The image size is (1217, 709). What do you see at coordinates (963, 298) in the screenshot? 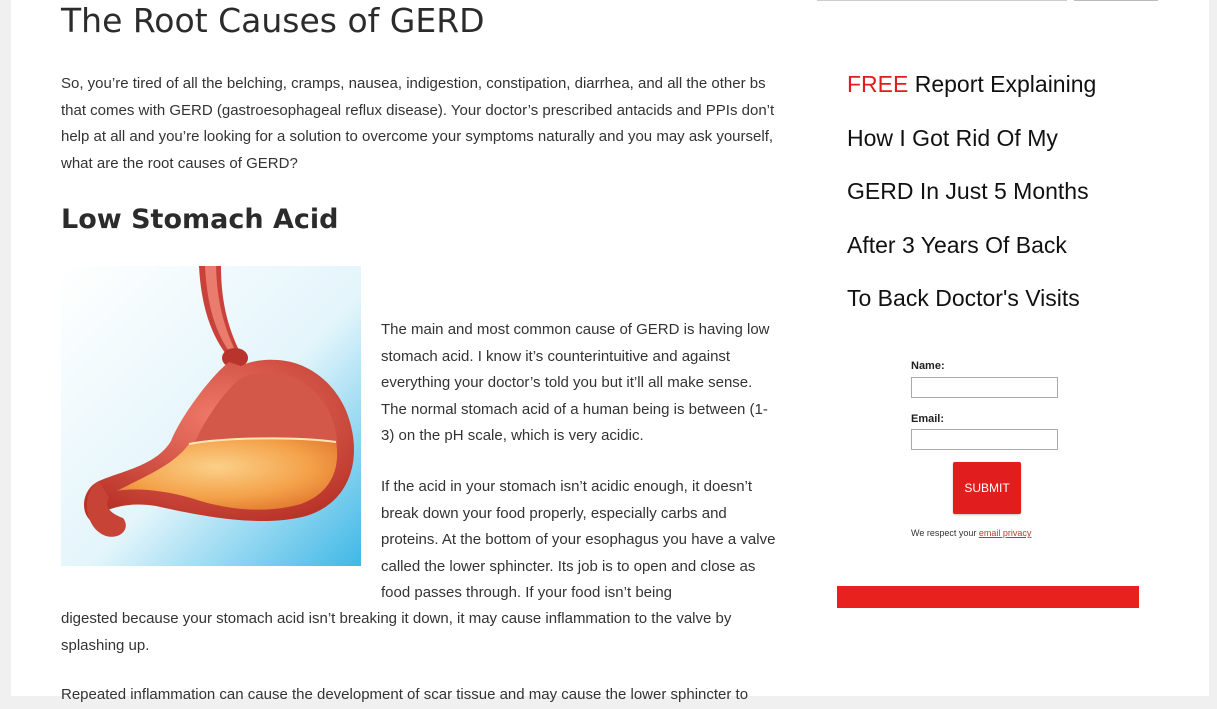
I see `promo-line-5: To Back Doctor's Visits` at bounding box center [963, 298].